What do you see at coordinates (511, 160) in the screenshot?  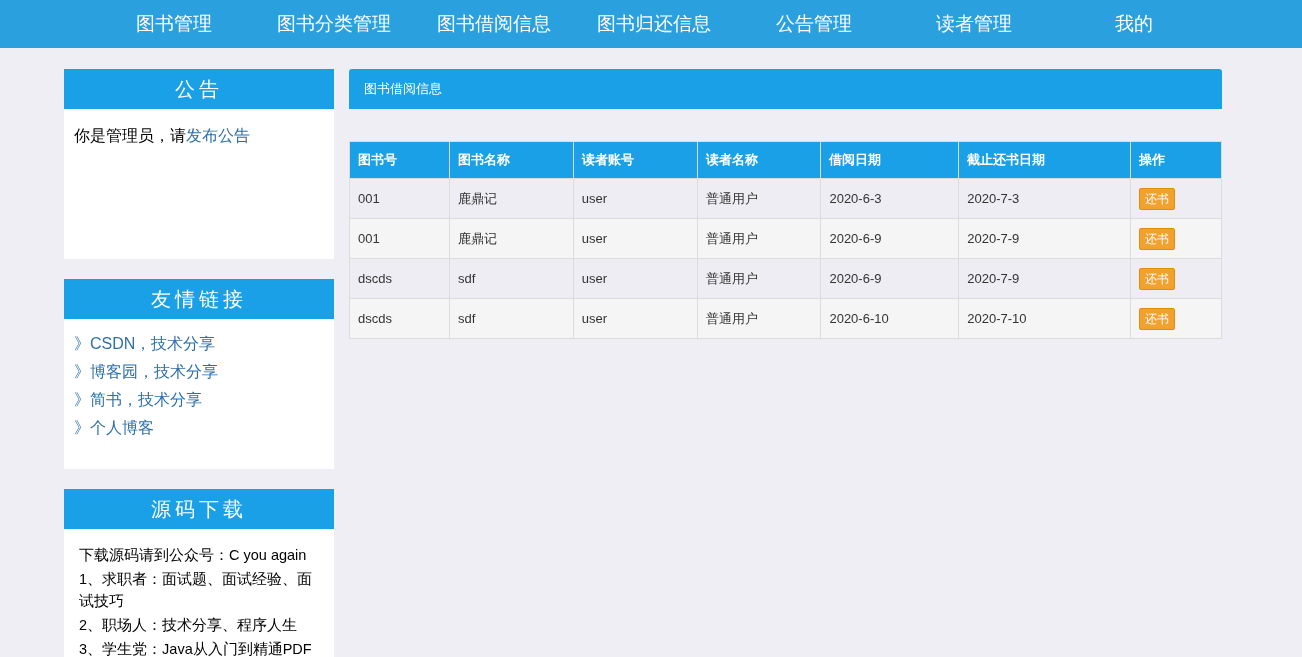 I see `column-header: 图书名称` at bounding box center [511, 160].